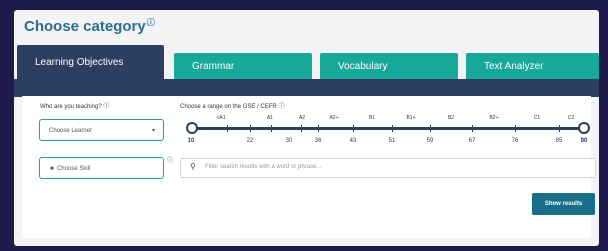  Describe the element at coordinates (318, 141) in the screenshot. I see `gse-tick-label: 36` at that location.